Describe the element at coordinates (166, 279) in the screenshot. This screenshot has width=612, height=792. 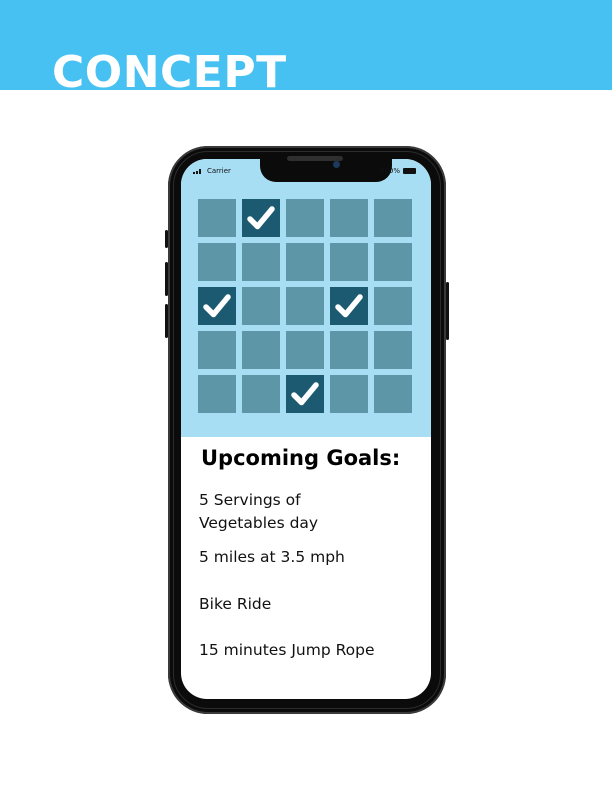
I see `volume-up-button` at that location.